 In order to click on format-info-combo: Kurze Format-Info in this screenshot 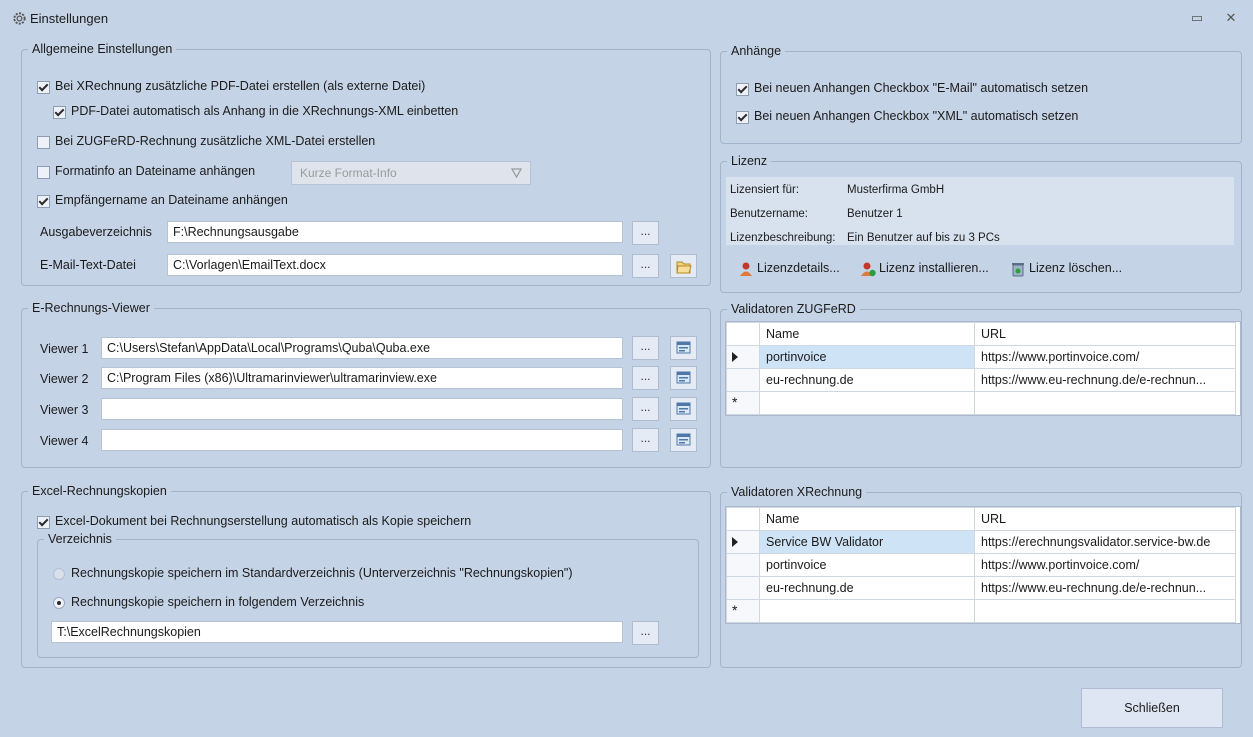, I will do `click(411, 173)`.